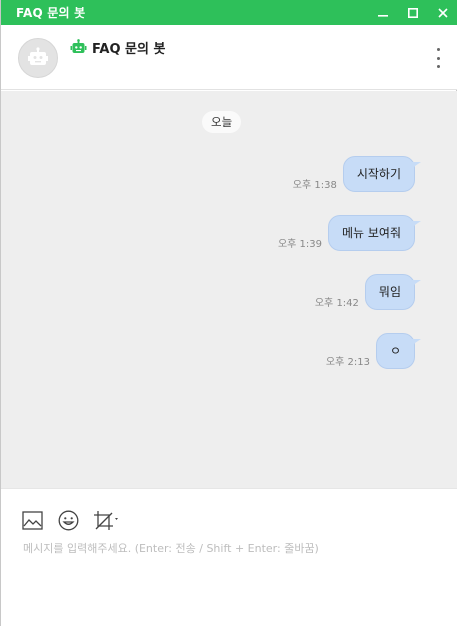 The width and height of the screenshot is (457, 626). Describe the element at coordinates (373, 351) in the screenshot. I see `message-row: 오후 2:13 ㅇ` at that location.